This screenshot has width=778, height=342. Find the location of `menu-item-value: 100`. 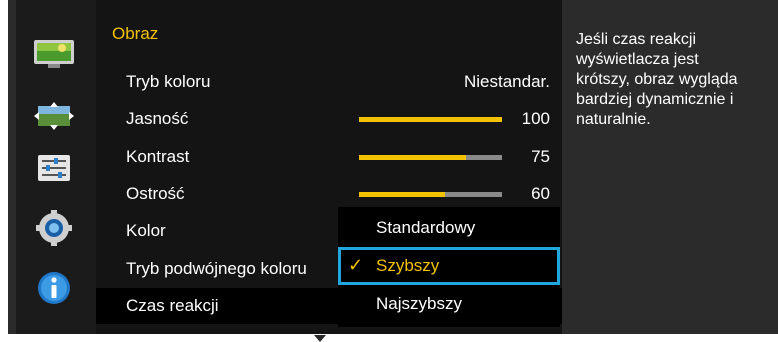

menu-item-value: 100 is located at coordinates (535, 118).